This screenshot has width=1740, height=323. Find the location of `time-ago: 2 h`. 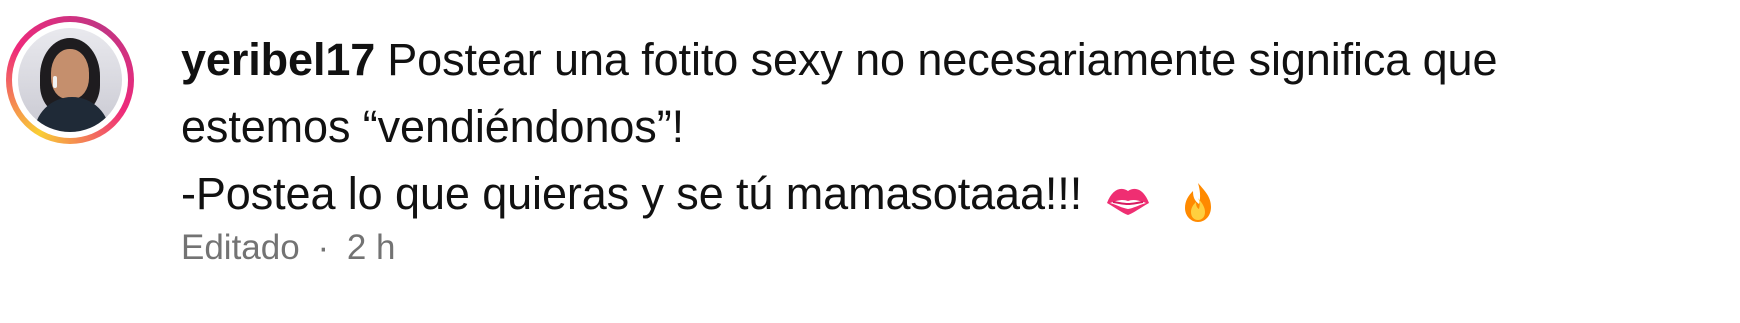

time-ago: 2 h is located at coordinates (371, 247).